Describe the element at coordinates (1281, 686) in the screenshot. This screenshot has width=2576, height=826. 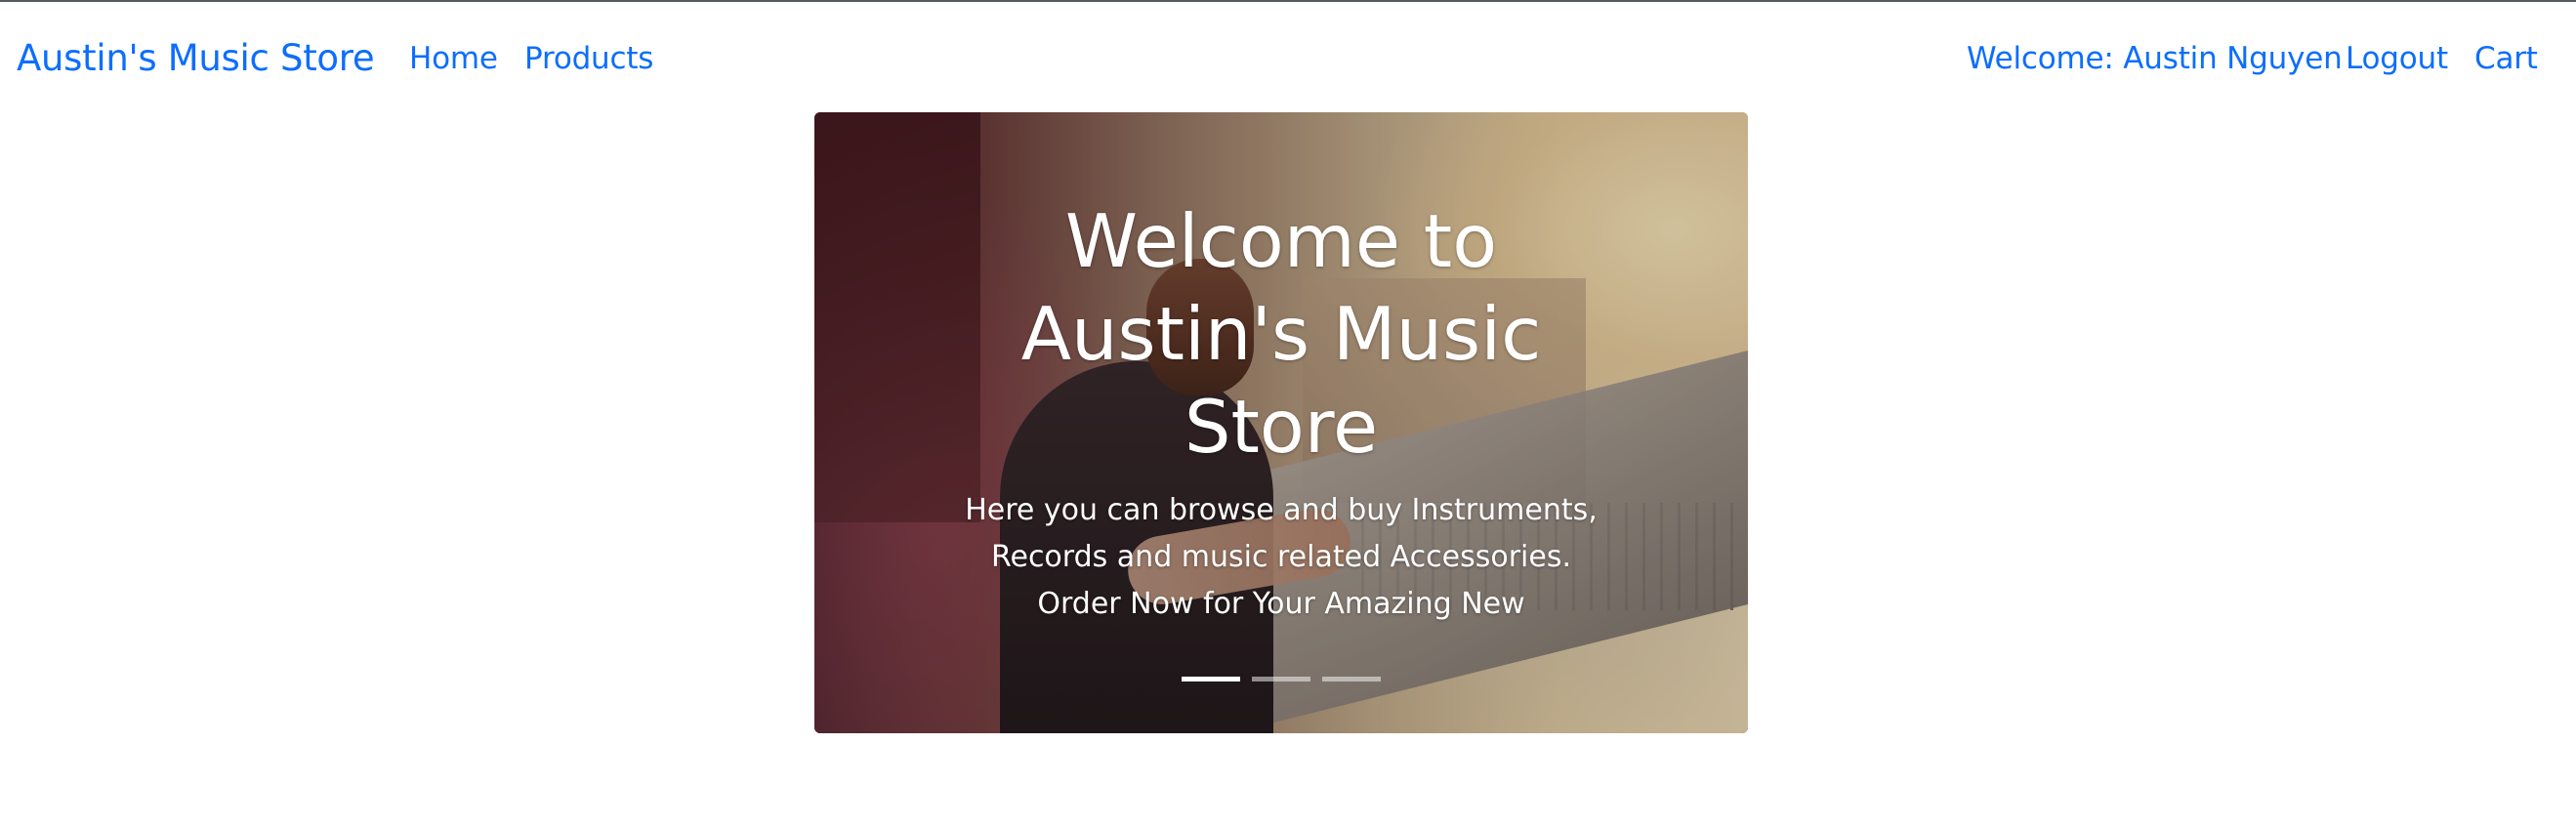
I see `carousel-indicators` at that location.